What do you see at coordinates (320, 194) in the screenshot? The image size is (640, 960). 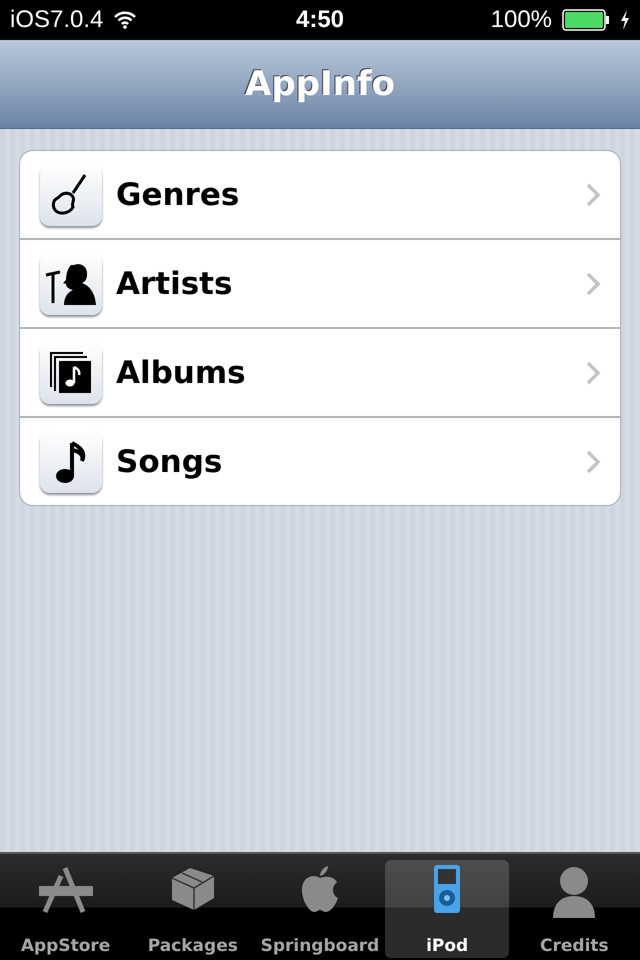 I see `menu-row: Genres` at bounding box center [320, 194].